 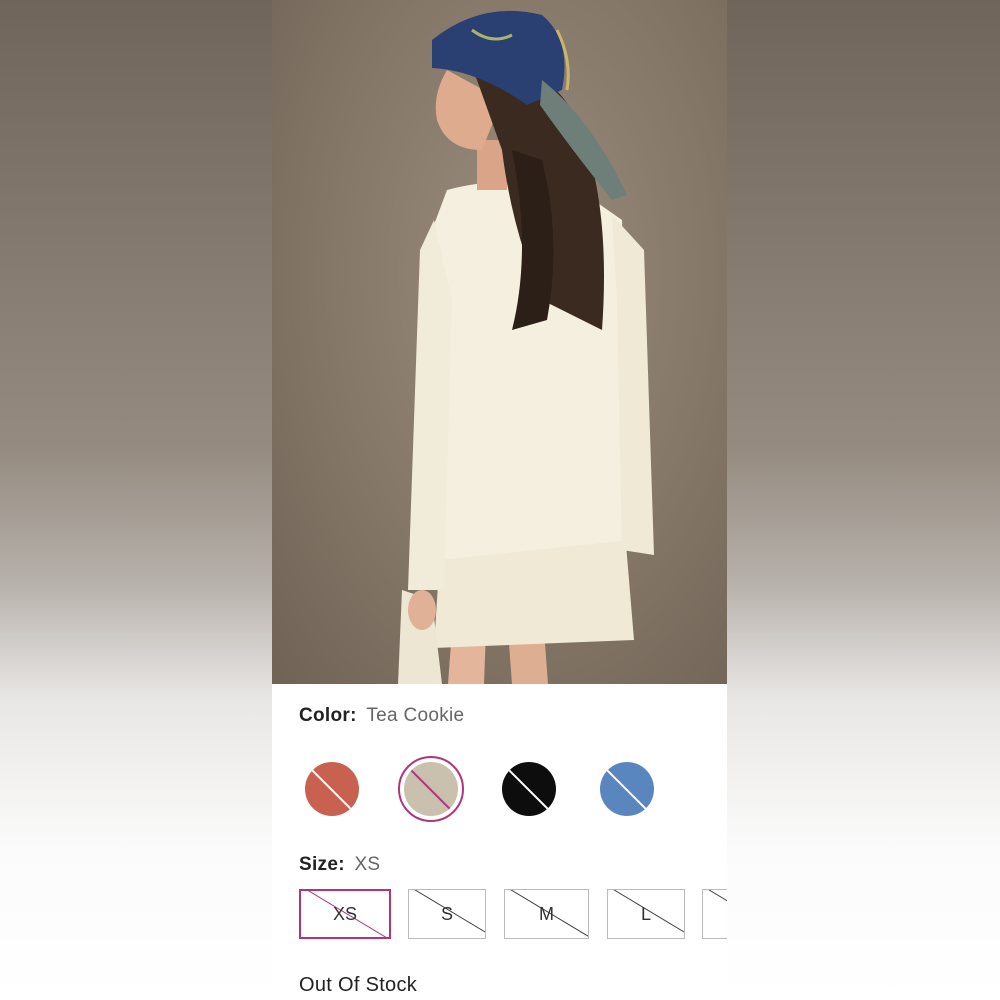 I want to click on size-option-s: S, so click(x=447, y=914).